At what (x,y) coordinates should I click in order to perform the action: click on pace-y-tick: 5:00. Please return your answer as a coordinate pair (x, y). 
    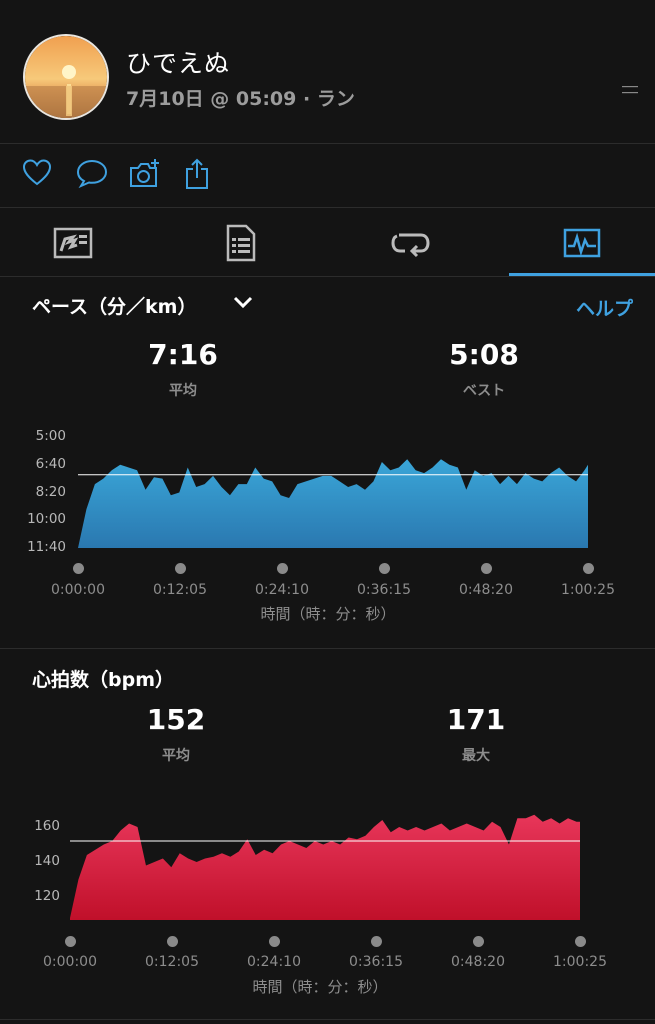
    Looking at the image, I should click on (50, 436).